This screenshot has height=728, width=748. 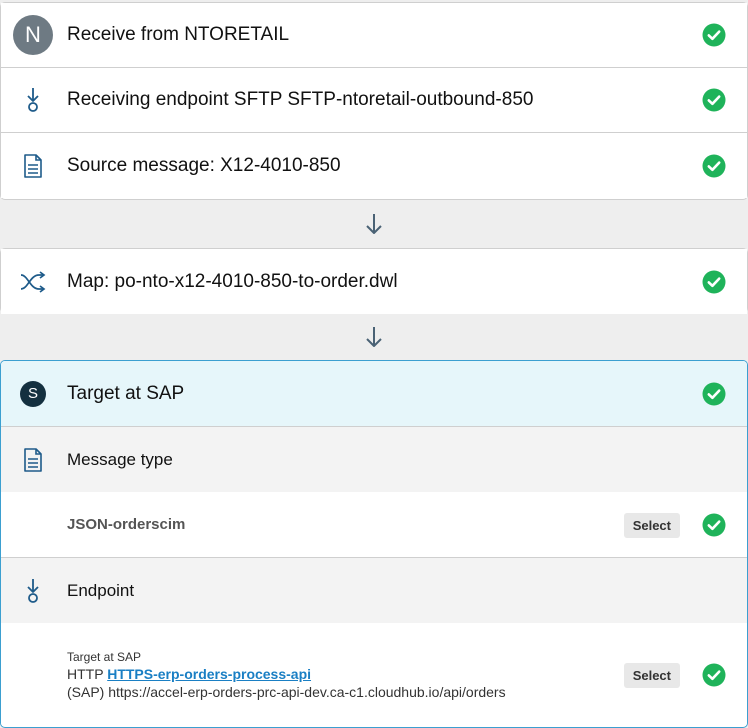 What do you see at coordinates (209, 674) in the screenshot?
I see `endpoint-link: HTTPS-erp-orders-process-api` at bounding box center [209, 674].